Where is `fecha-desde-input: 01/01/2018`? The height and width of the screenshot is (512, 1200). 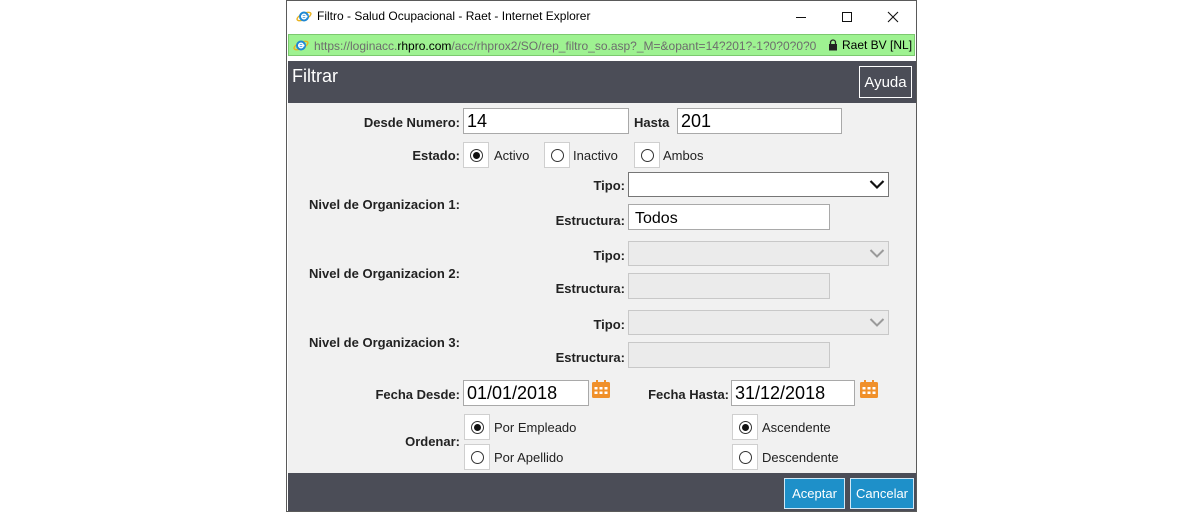
fecha-desde-input: 01/01/2018 is located at coordinates (526, 393).